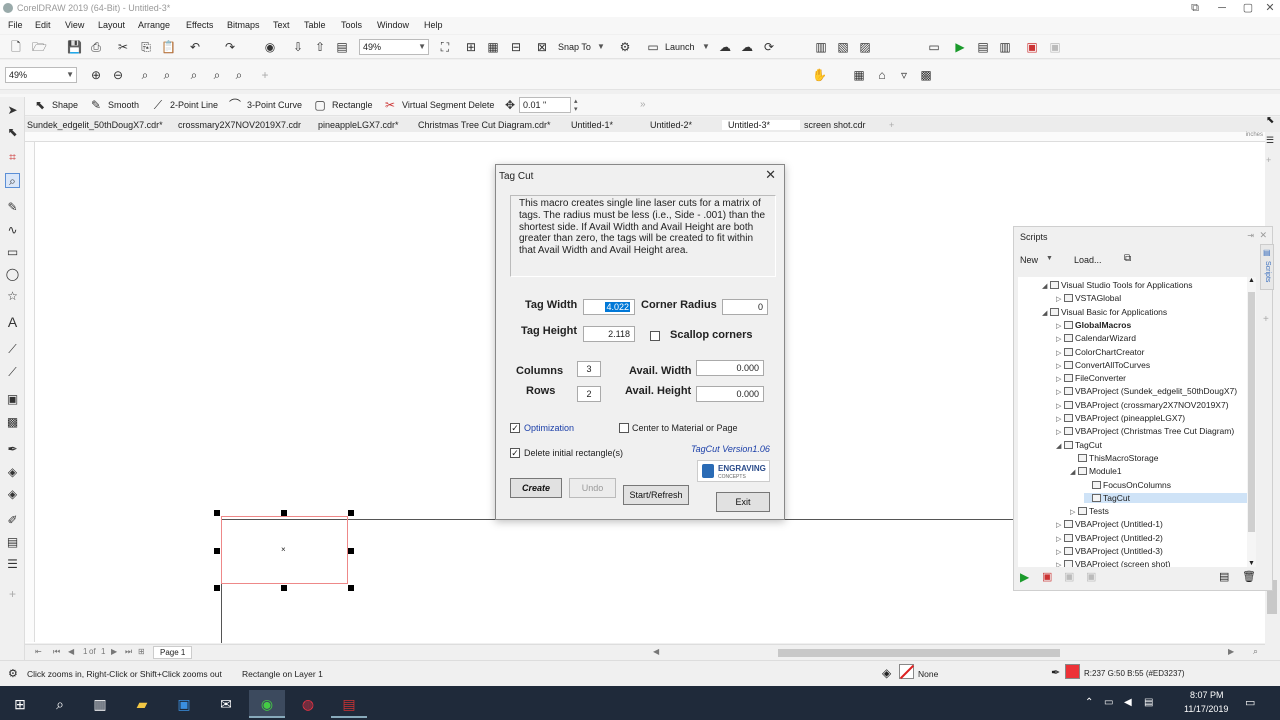  What do you see at coordinates (12, 422) in the screenshot?
I see `transparency-tool-icon: ▩` at bounding box center [12, 422].